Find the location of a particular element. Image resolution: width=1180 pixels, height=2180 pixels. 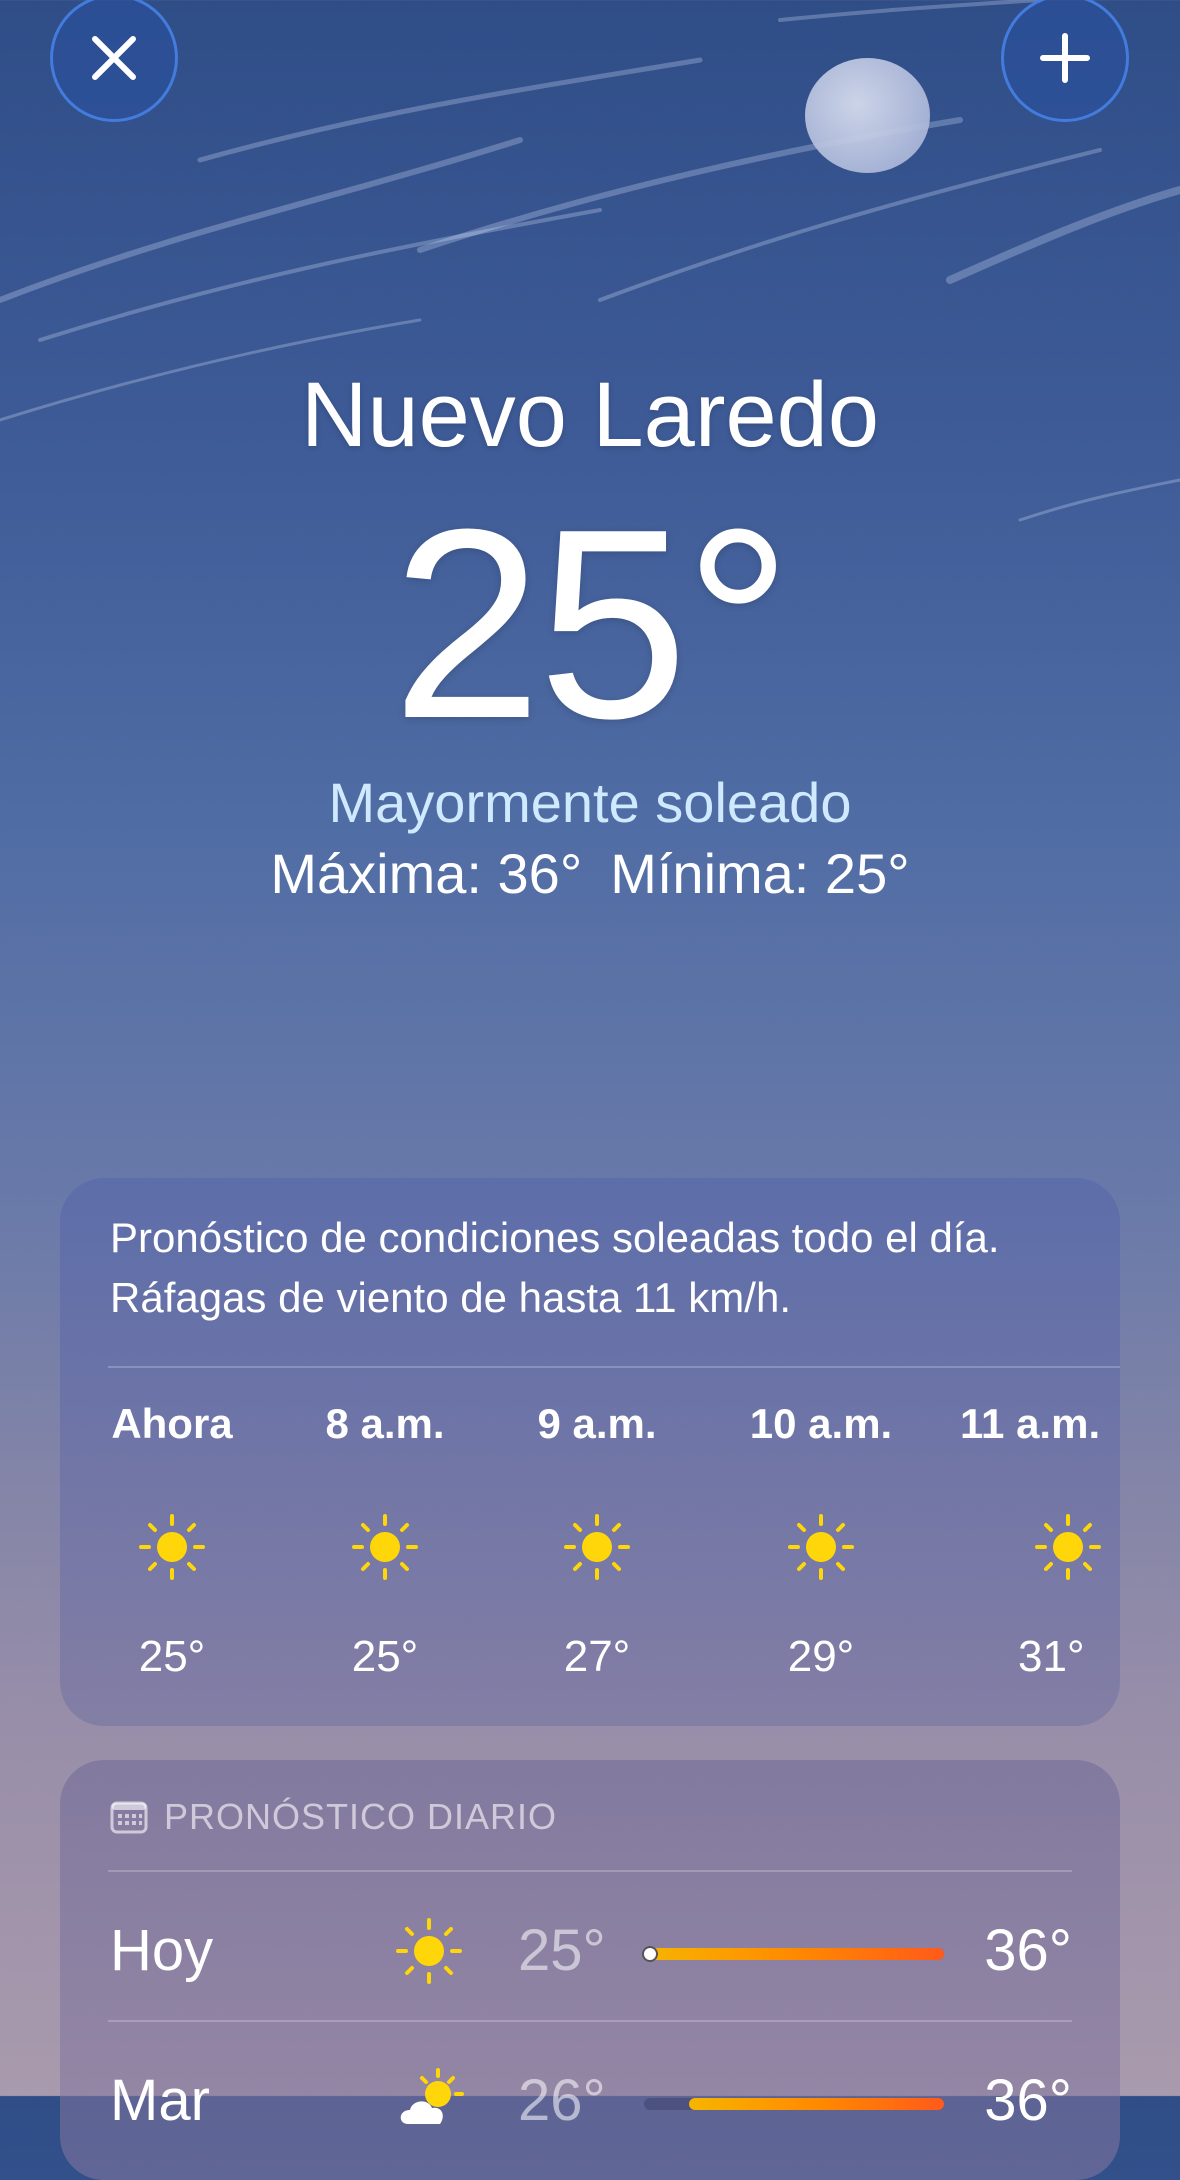

hour-label: 9 a.m. is located at coordinates (597, 1423).